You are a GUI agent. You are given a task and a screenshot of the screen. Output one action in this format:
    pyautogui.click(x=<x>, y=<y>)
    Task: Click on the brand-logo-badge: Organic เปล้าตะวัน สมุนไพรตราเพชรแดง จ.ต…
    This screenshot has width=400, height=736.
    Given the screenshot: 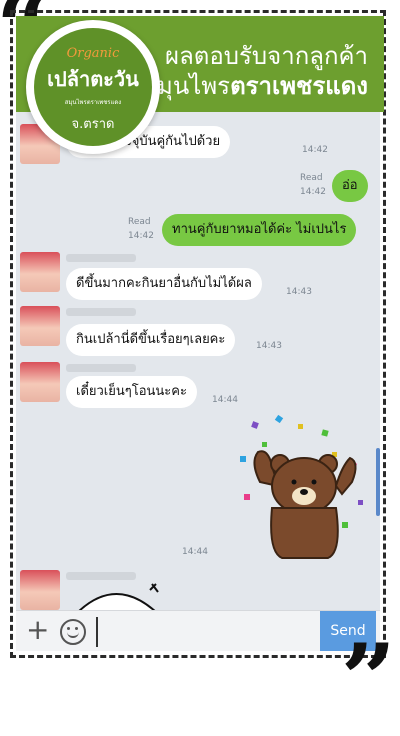 What is the action you would take?
    pyautogui.click(x=93, y=87)
    